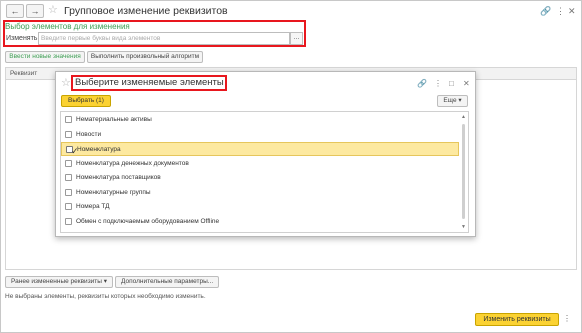 Image resolution: width=582 pixels, height=333 pixels. I want to click on more-menu-label: Еще, so click(450, 100).